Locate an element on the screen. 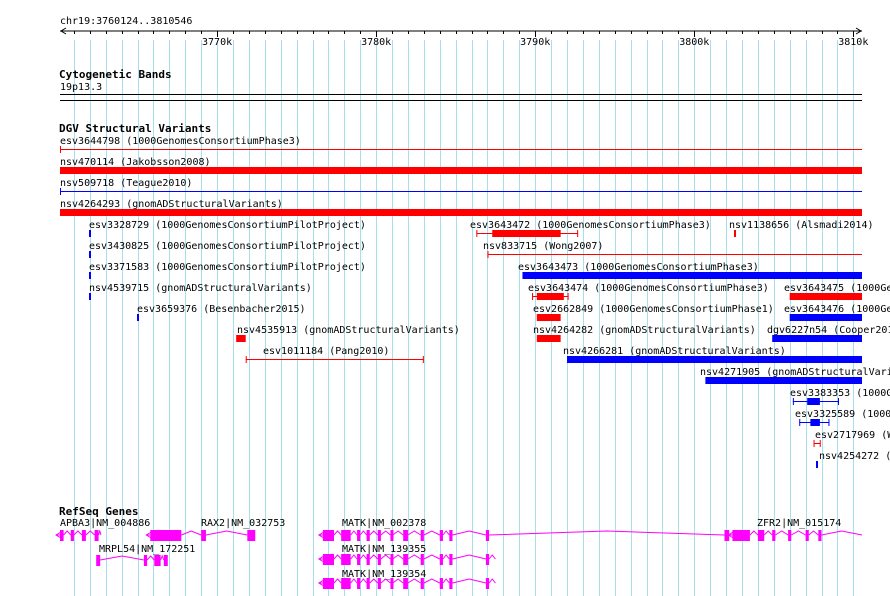  sv-feature-esv2717969: esv2717969 (Wong2012b) is located at coordinates (851, 438).